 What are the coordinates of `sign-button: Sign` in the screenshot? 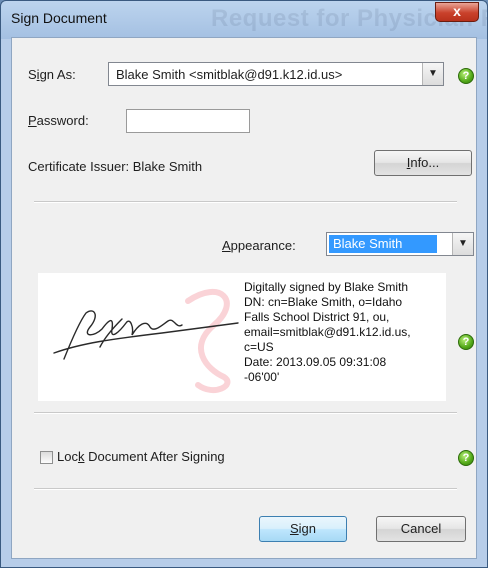 It's located at (303, 529).